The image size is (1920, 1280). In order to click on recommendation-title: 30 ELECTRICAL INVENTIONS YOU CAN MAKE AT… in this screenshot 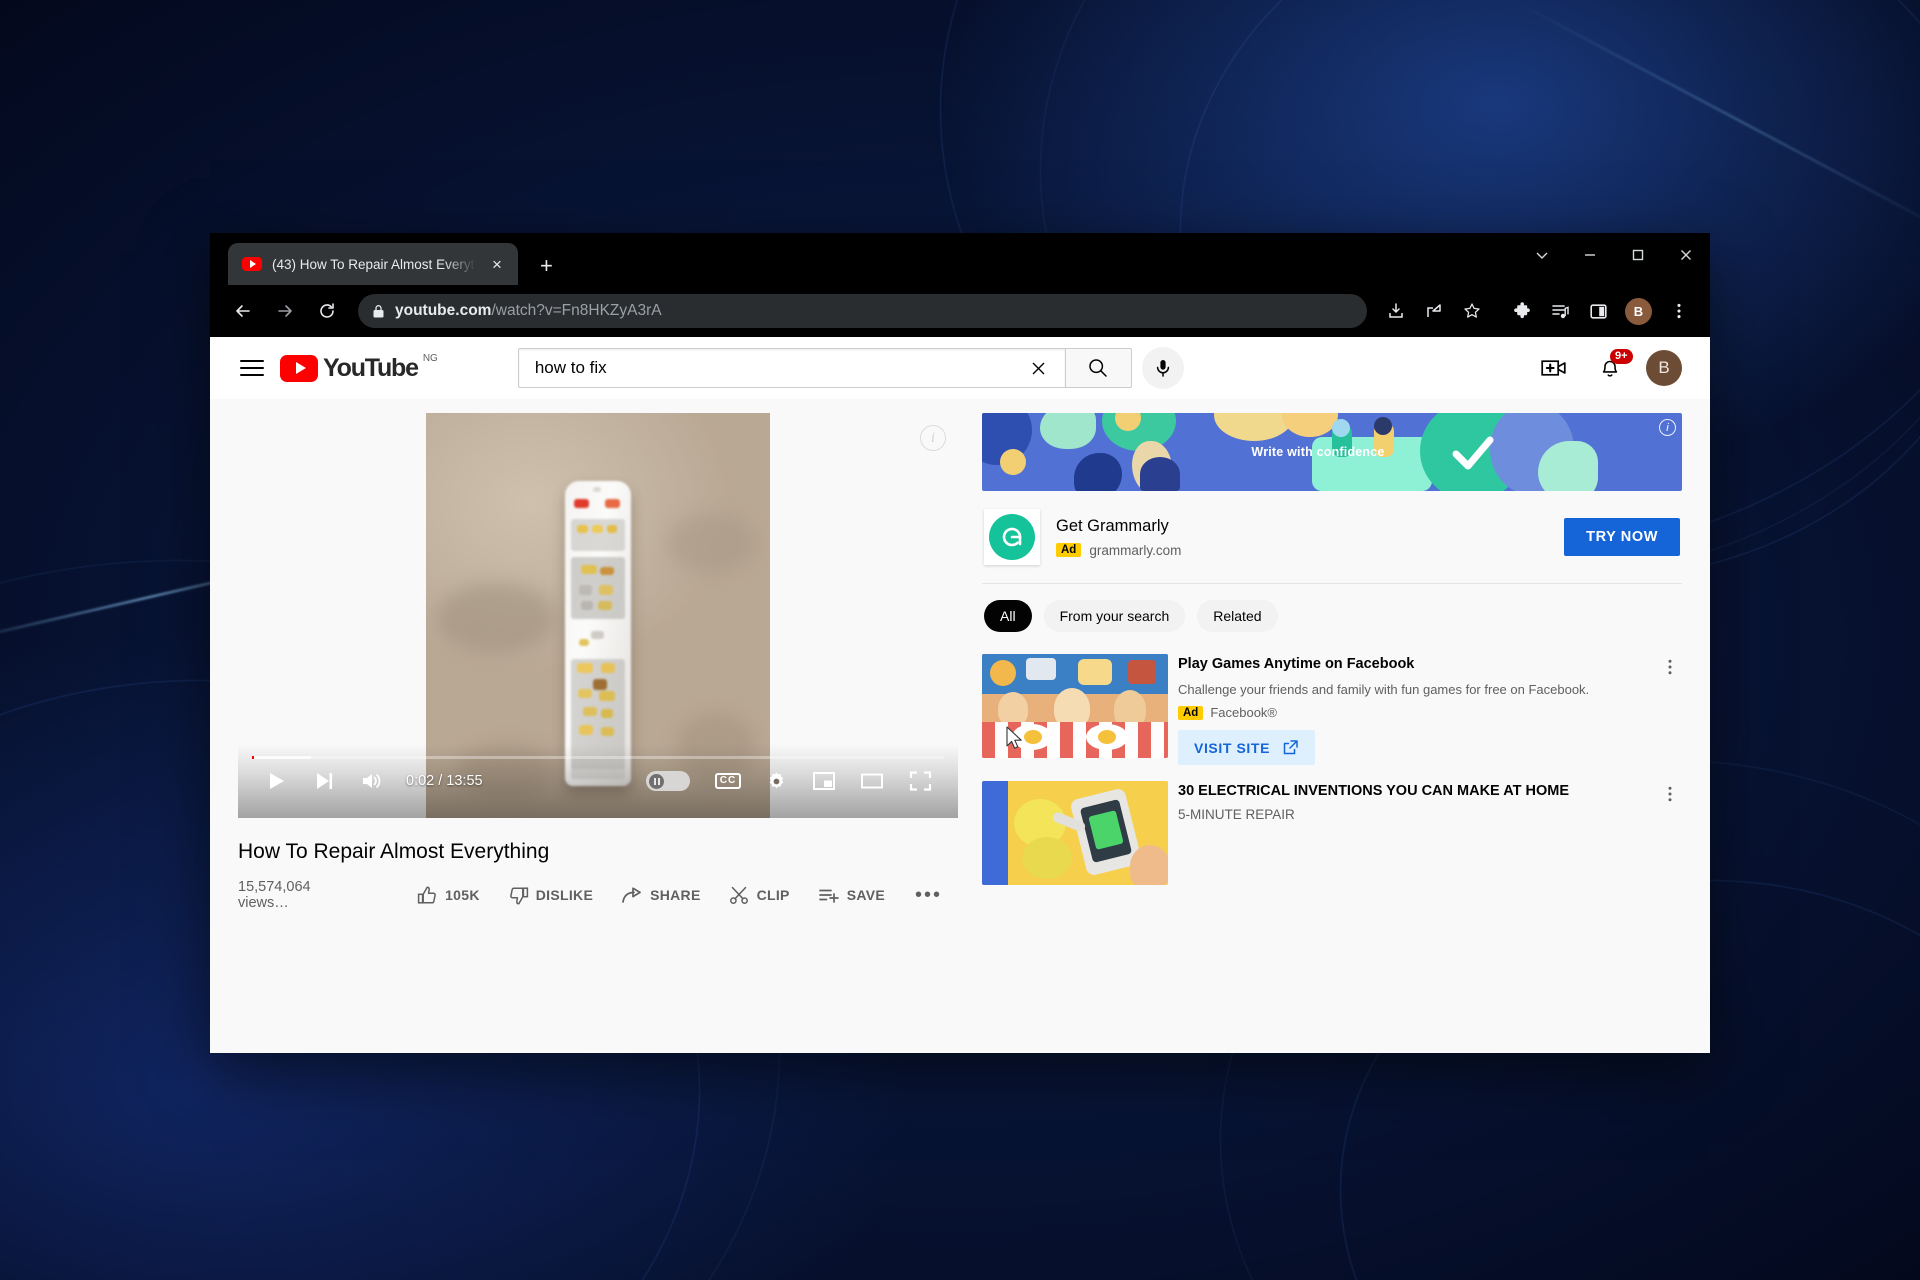, I will do `click(1373, 791)`.